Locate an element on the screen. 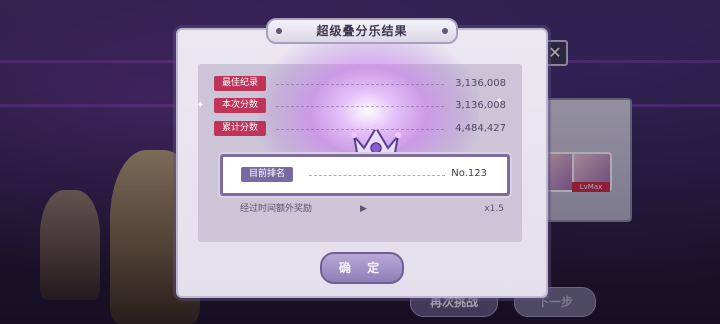  bonus-multiplier: x1.5 is located at coordinates (494, 209).